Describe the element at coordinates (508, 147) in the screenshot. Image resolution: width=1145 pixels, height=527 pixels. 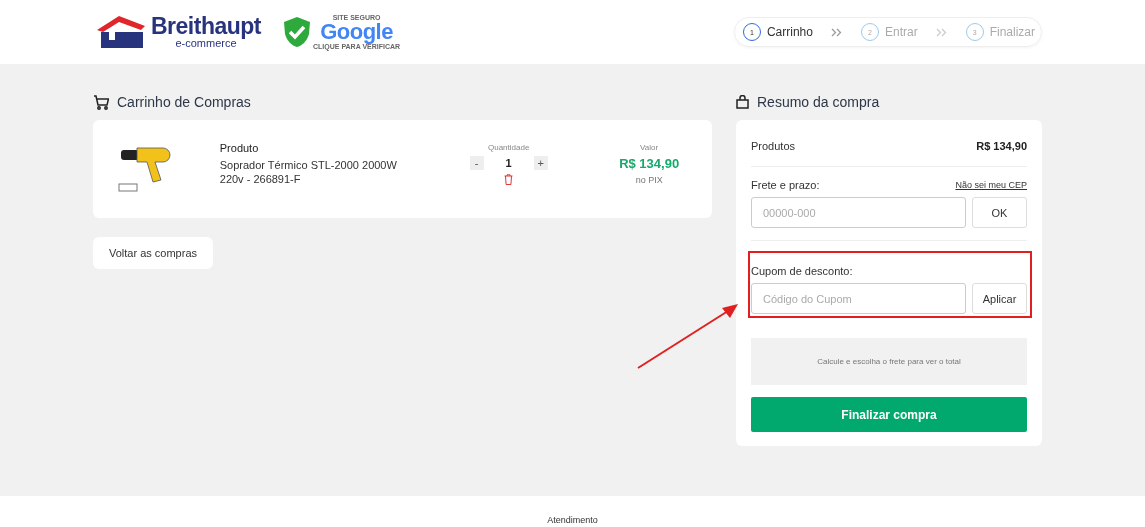
I see `quantity-label: Quantidade` at that location.